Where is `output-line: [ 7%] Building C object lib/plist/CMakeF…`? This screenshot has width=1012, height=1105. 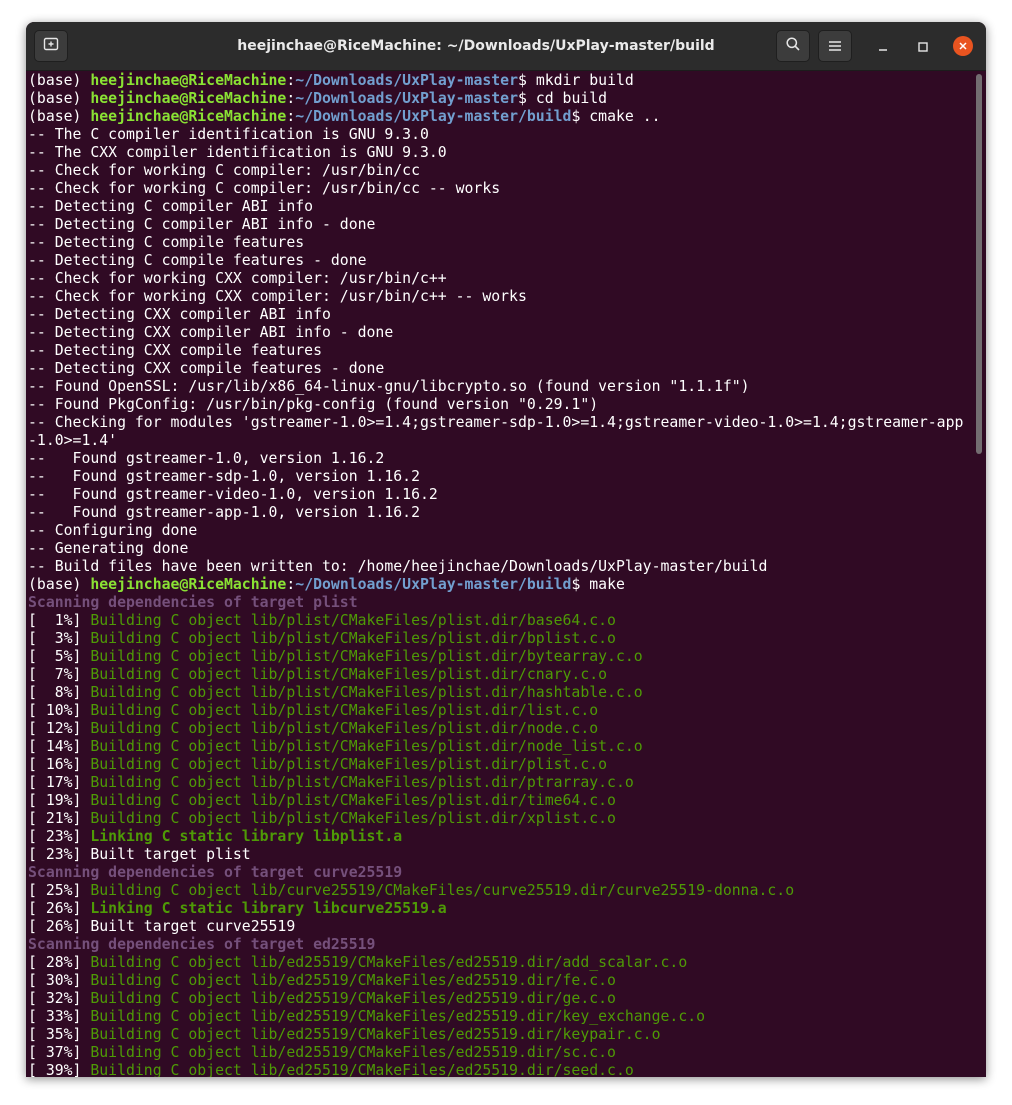 output-line: [ 7%] Building C object lib/plist/CMakeF… is located at coordinates (499, 675).